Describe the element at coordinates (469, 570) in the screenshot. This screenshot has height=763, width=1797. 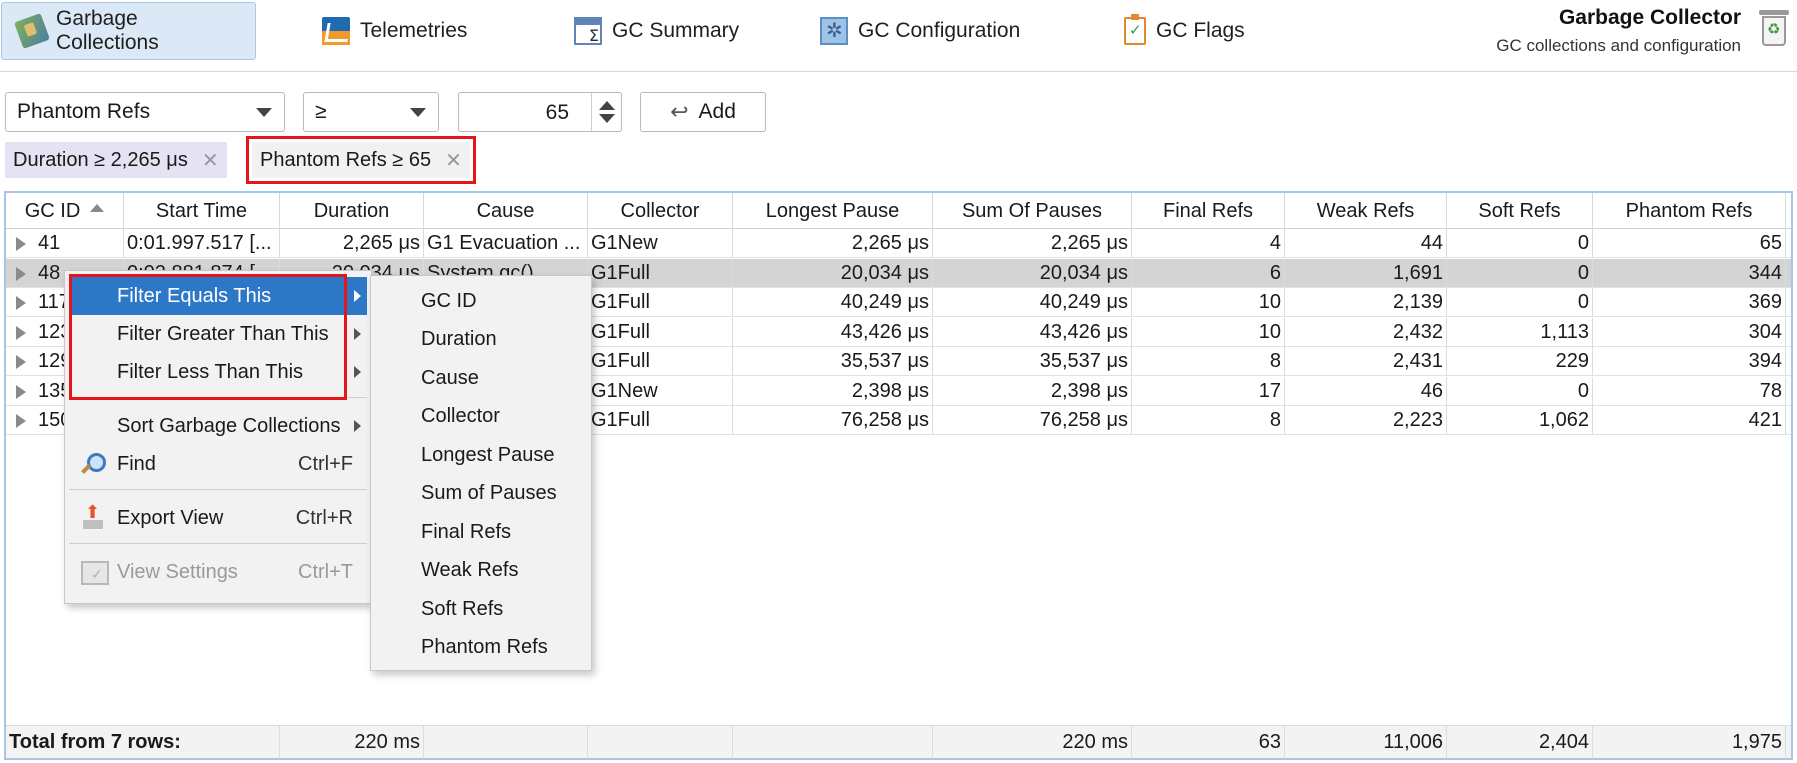
I see `submenu-item-weak-refs: Weak Refs` at that location.